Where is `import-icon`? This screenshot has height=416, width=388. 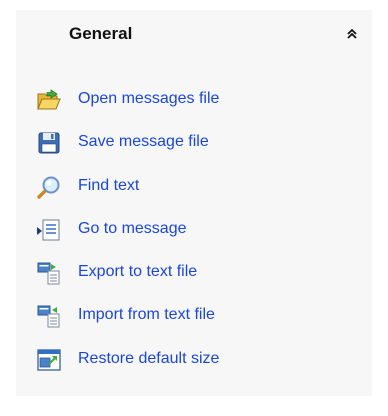
import-icon is located at coordinates (49, 316).